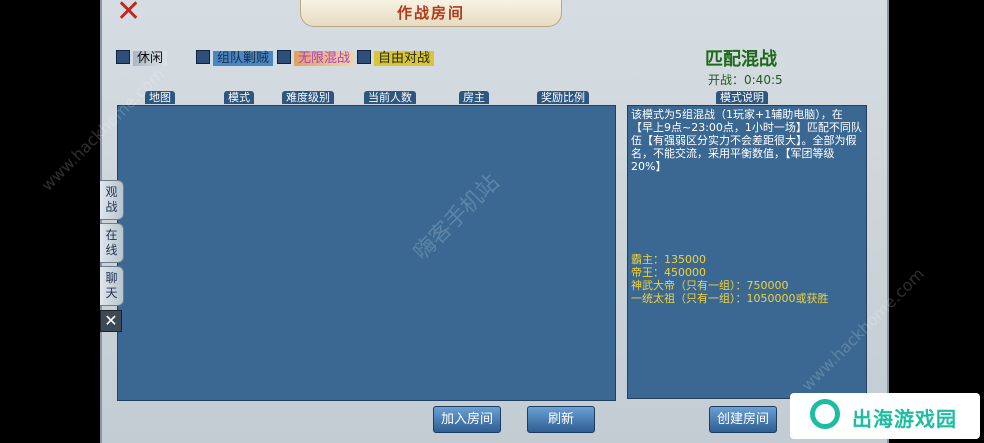 The width and height of the screenshot is (984, 443). I want to click on window-title-banner: 作战房间, so click(431, 13).